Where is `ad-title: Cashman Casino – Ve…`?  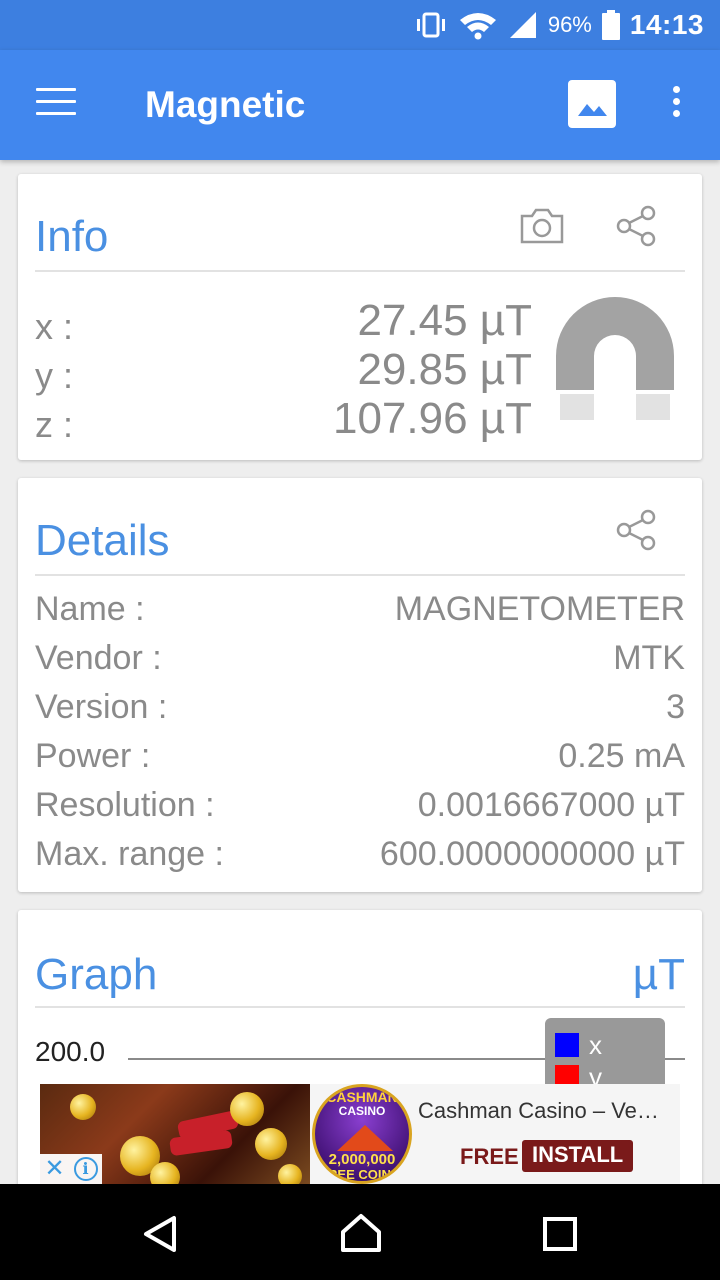 ad-title: Cashman Casino – Ve… is located at coordinates (545, 1111).